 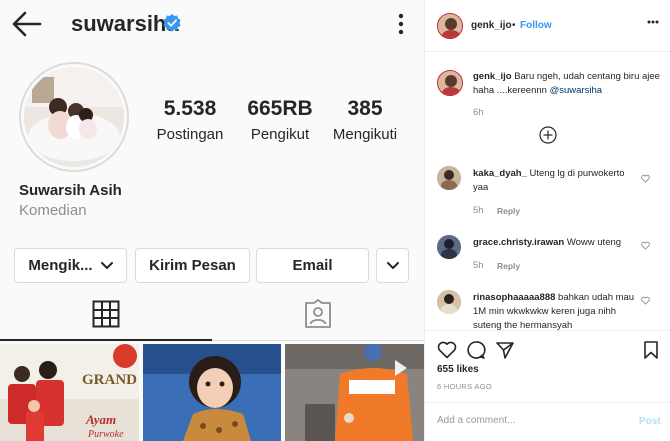 I want to click on post-actions, so click(x=547, y=347).